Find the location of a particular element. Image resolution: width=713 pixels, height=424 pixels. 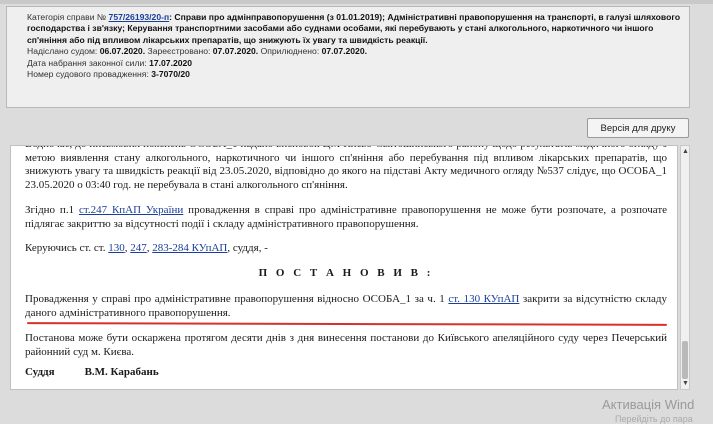

article-247-link: ст.247 КпАП України is located at coordinates (131, 210).